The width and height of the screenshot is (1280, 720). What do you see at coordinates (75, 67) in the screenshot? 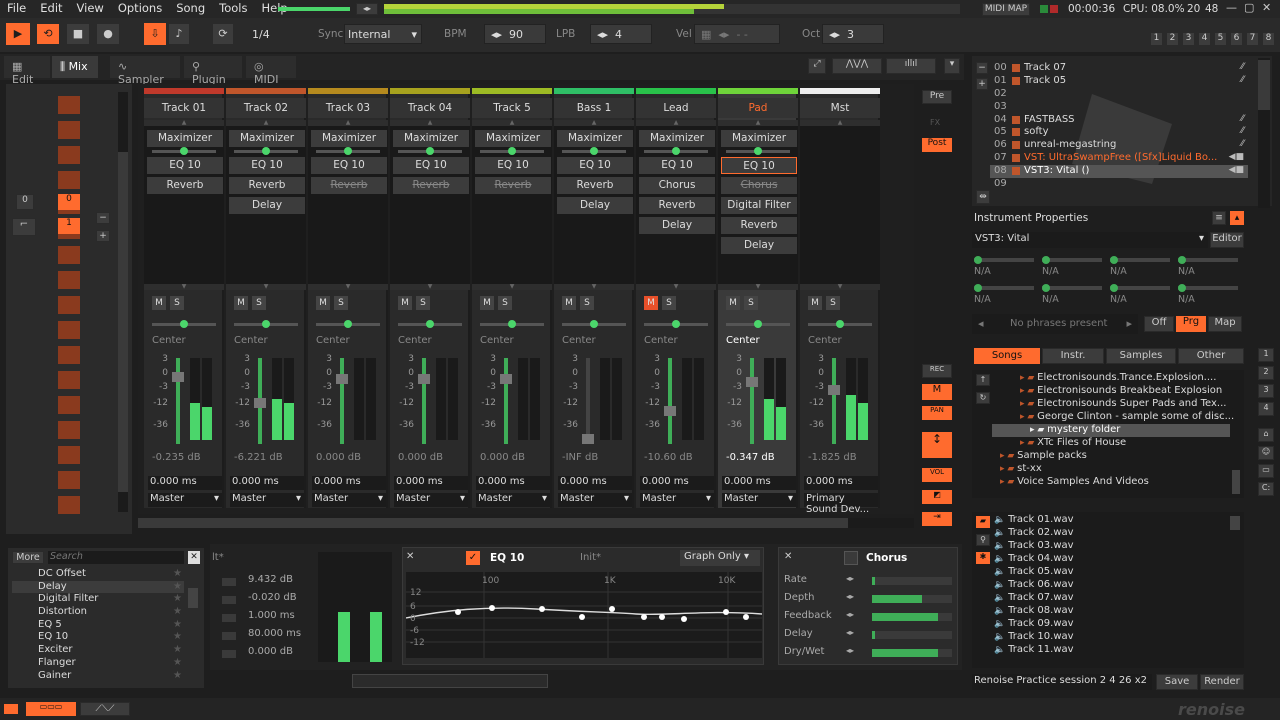
I see `tab-mix: ⫼ Mix` at bounding box center [75, 67].